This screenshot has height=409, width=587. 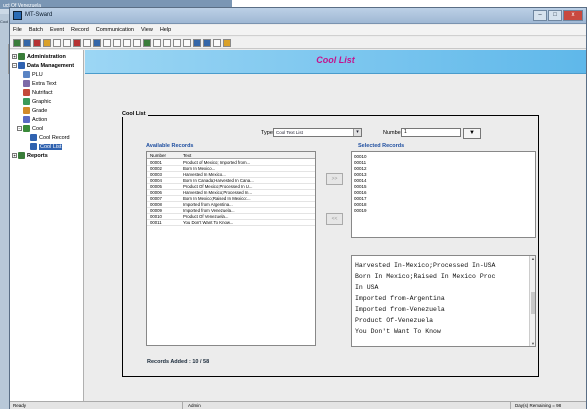 What do you see at coordinates (37, 92) in the screenshot?
I see `tree-item-nutrifact: Nutrifact` at bounding box center [37, 92].